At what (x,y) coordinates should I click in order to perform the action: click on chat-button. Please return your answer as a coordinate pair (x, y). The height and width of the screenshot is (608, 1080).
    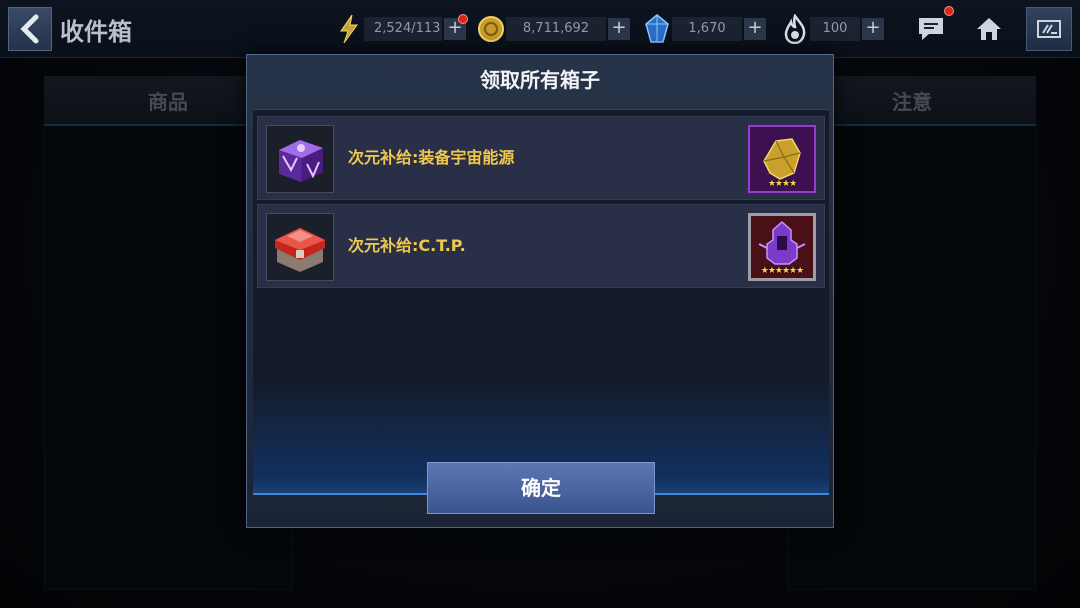
    Looking at the image, I should click on (931, 29).